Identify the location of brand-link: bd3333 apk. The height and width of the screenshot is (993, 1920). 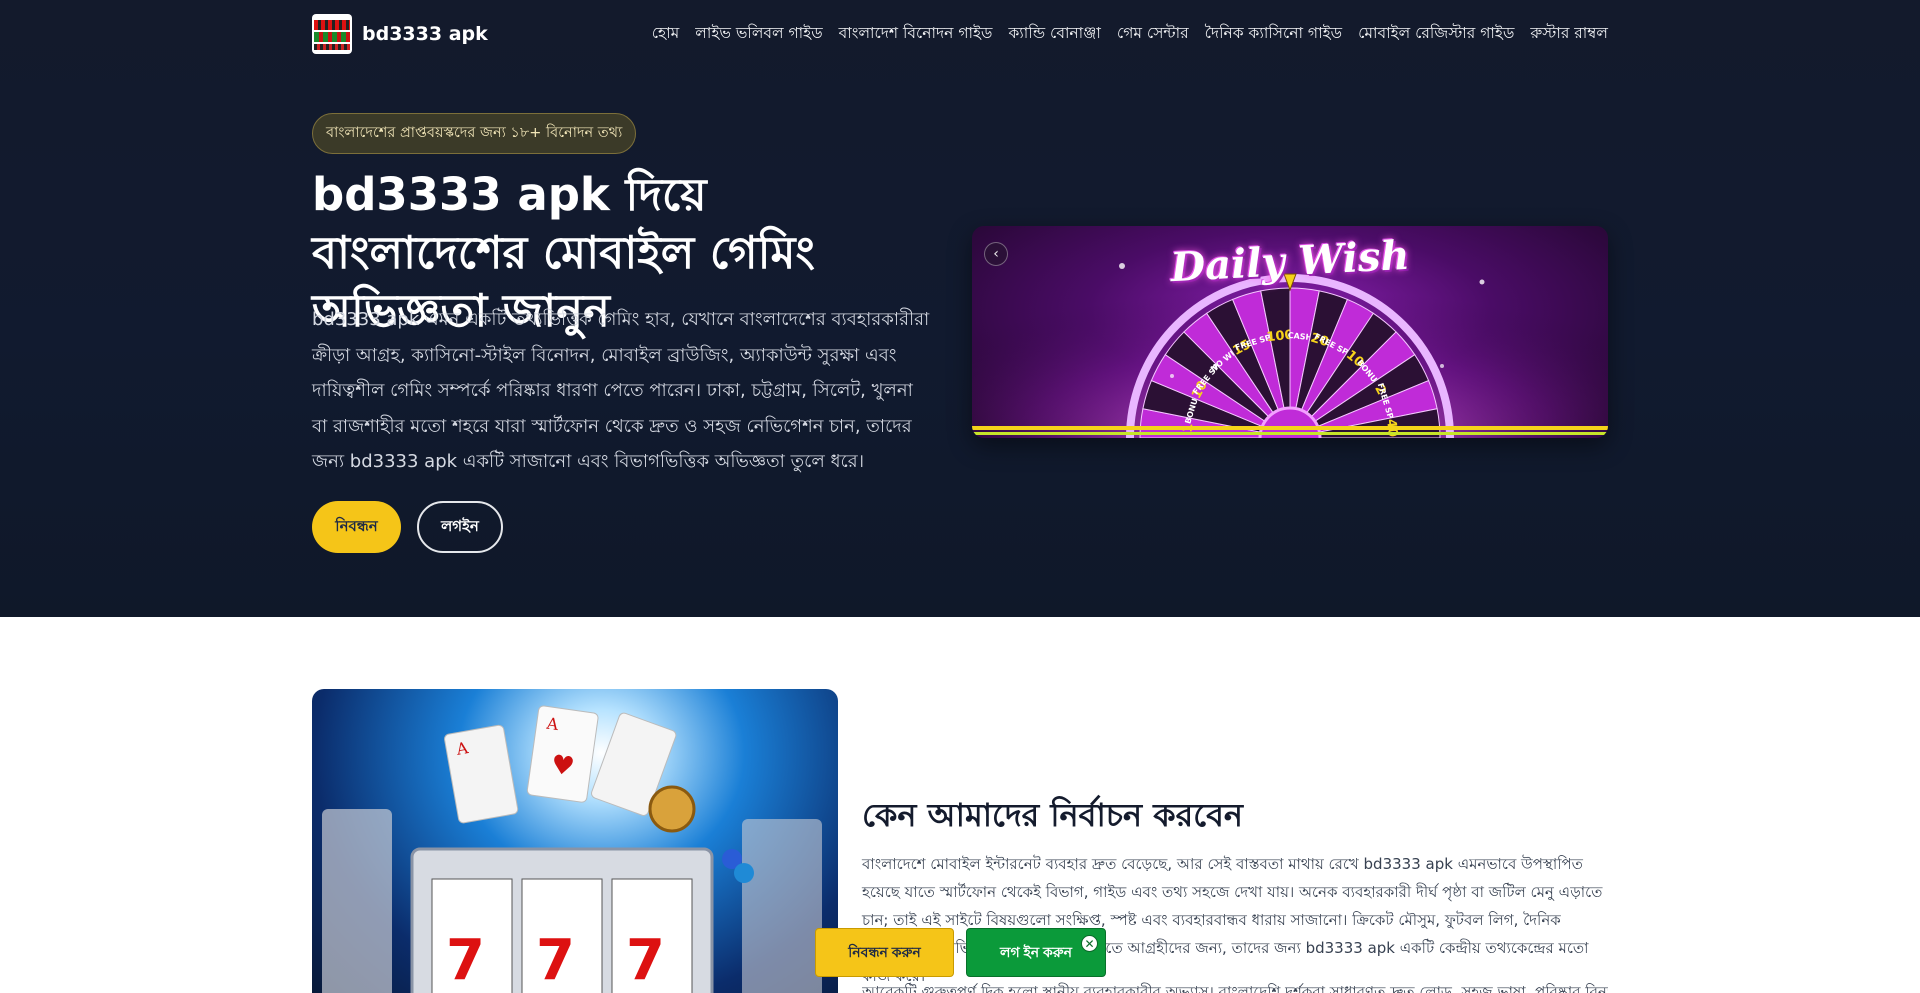
(400, 34).